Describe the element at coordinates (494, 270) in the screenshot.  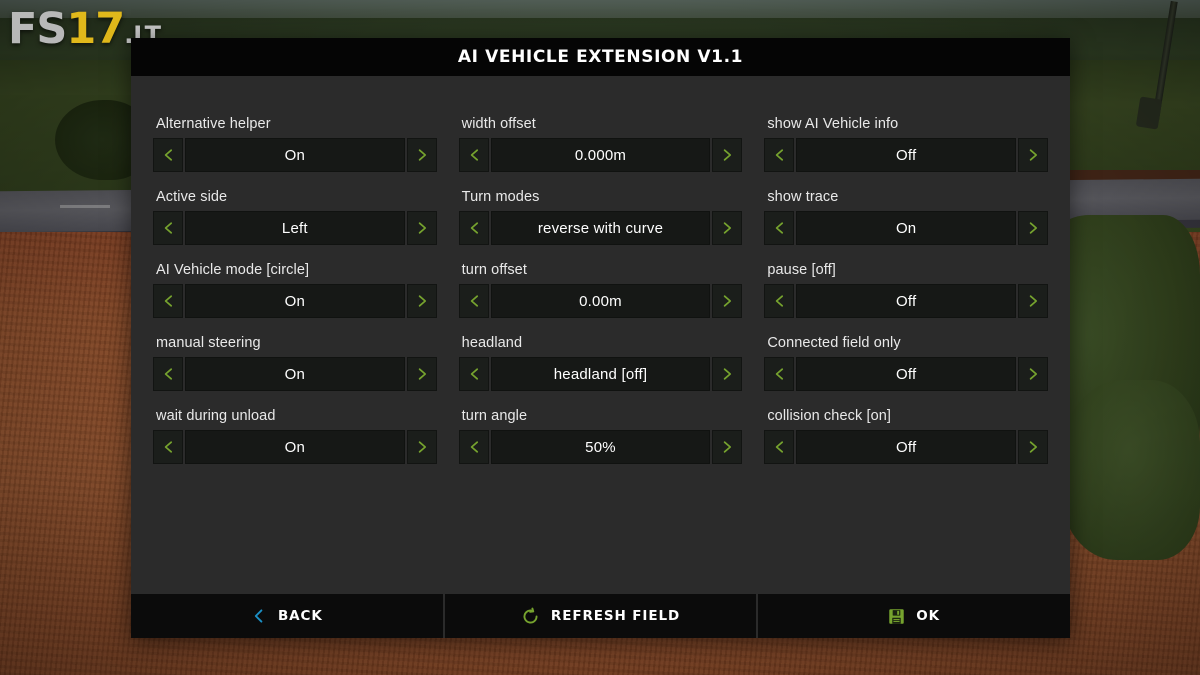
I see `setting-label: turn offset` at that location.